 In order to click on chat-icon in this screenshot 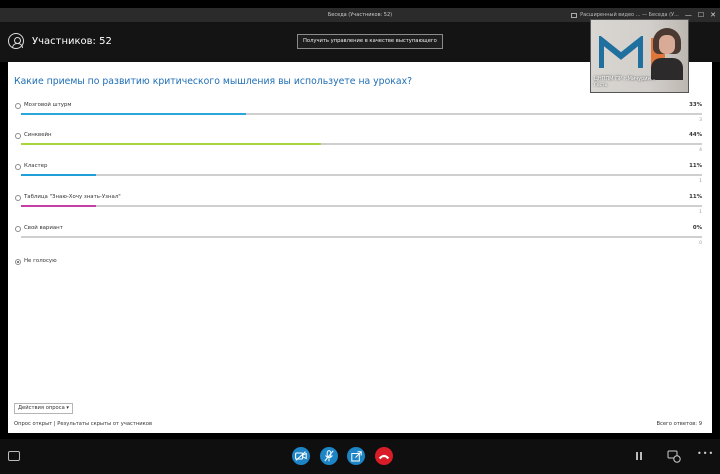, I will do `click(14, 456)`.